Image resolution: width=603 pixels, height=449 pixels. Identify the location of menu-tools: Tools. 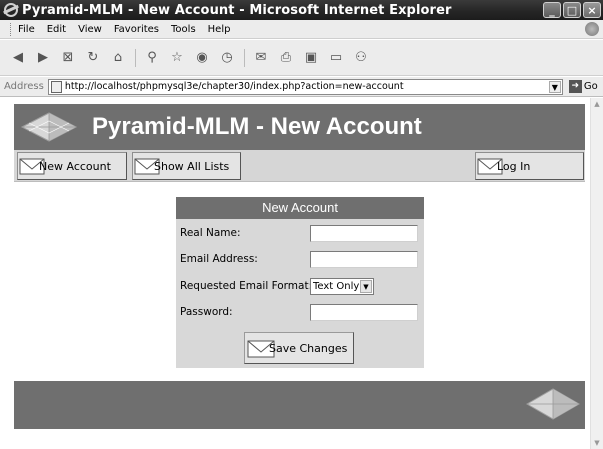
(183, 29).